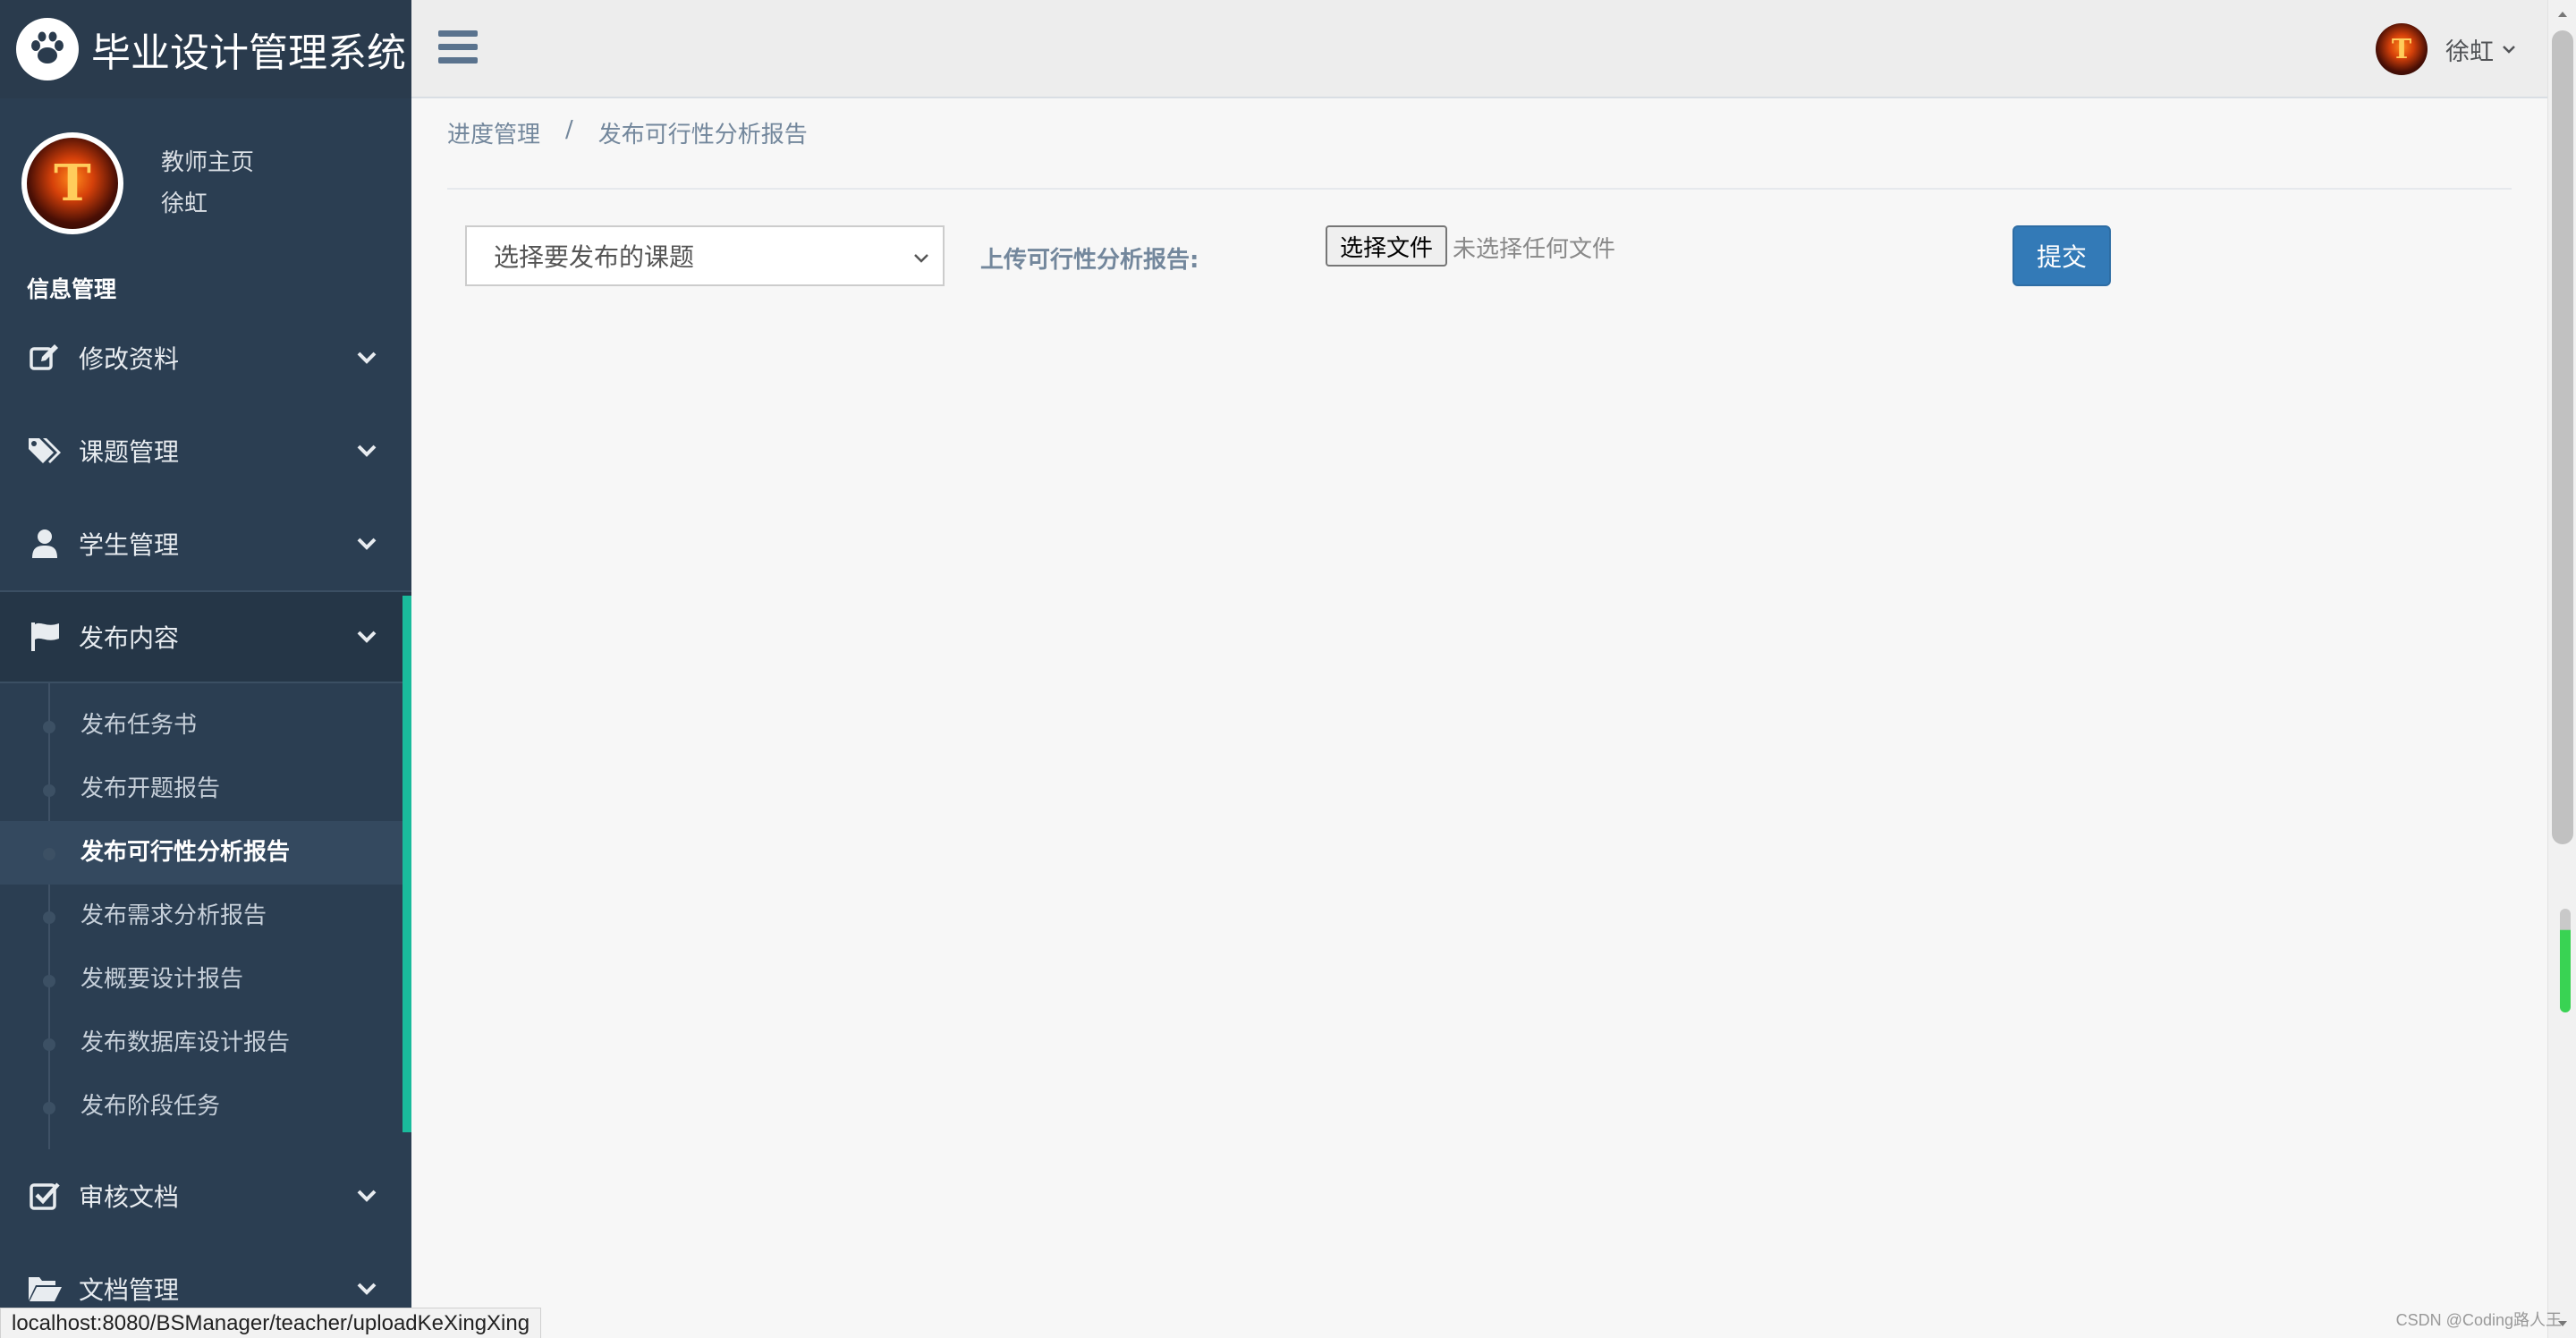 The width and height of the screenshot is (2576, 1338). Describe the element at coordinates (129, 452) in the screenshot. I see `sidebar-item-label: 课题管理` at that location.